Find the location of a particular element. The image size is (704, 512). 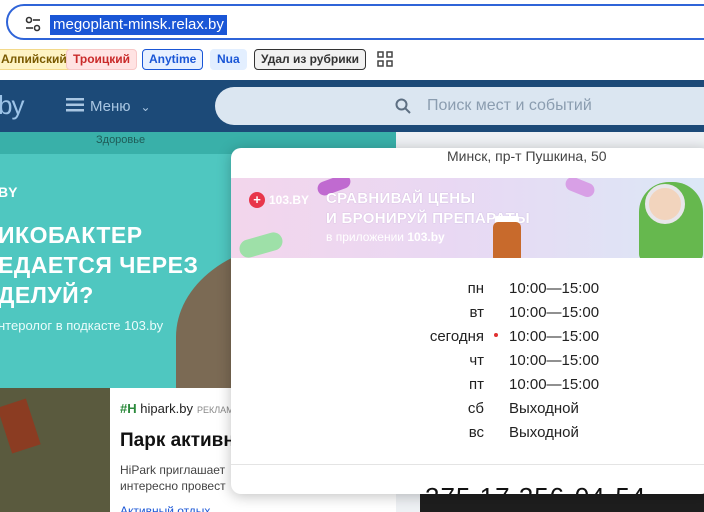

site-header: by Меню ⌄ Поиск мест и событий is located at coordinates (352, 106).